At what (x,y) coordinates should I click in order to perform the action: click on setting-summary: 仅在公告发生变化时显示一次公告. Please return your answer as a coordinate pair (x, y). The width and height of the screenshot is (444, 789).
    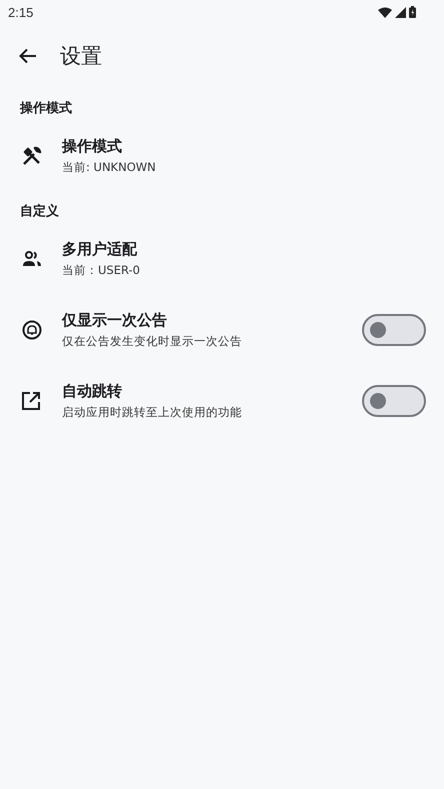
    Looking at the image, I should click on (152, 341).